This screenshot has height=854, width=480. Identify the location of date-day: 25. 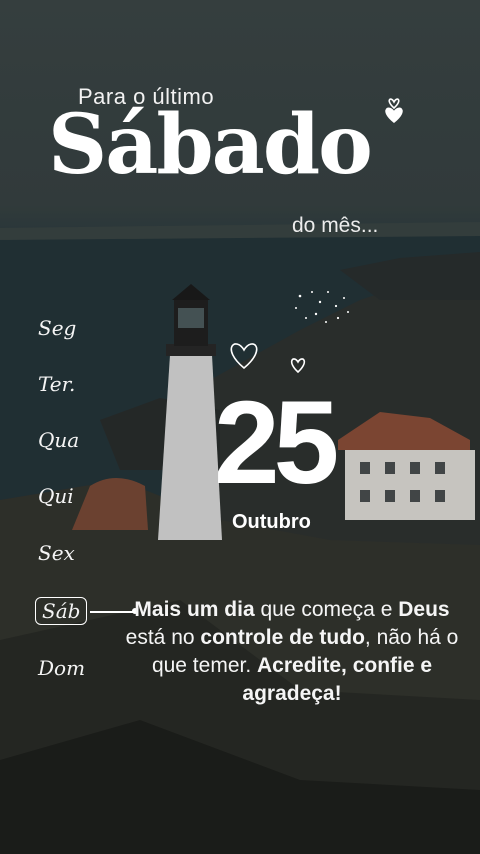
(276, 443).